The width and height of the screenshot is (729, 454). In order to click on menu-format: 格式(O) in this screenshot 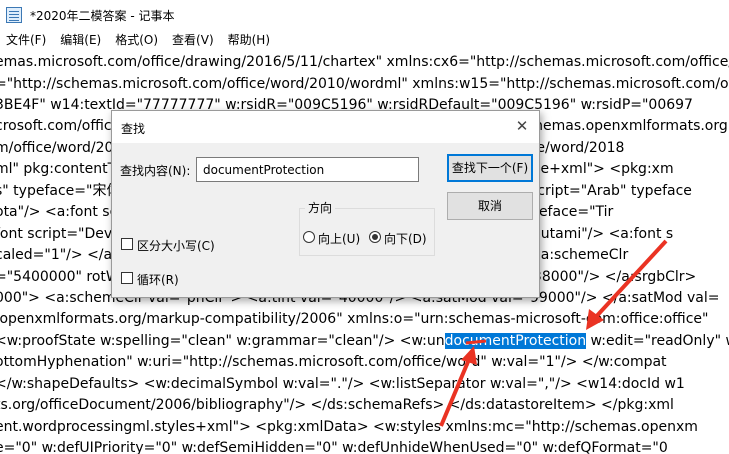, I will do `click(137, 40)`.